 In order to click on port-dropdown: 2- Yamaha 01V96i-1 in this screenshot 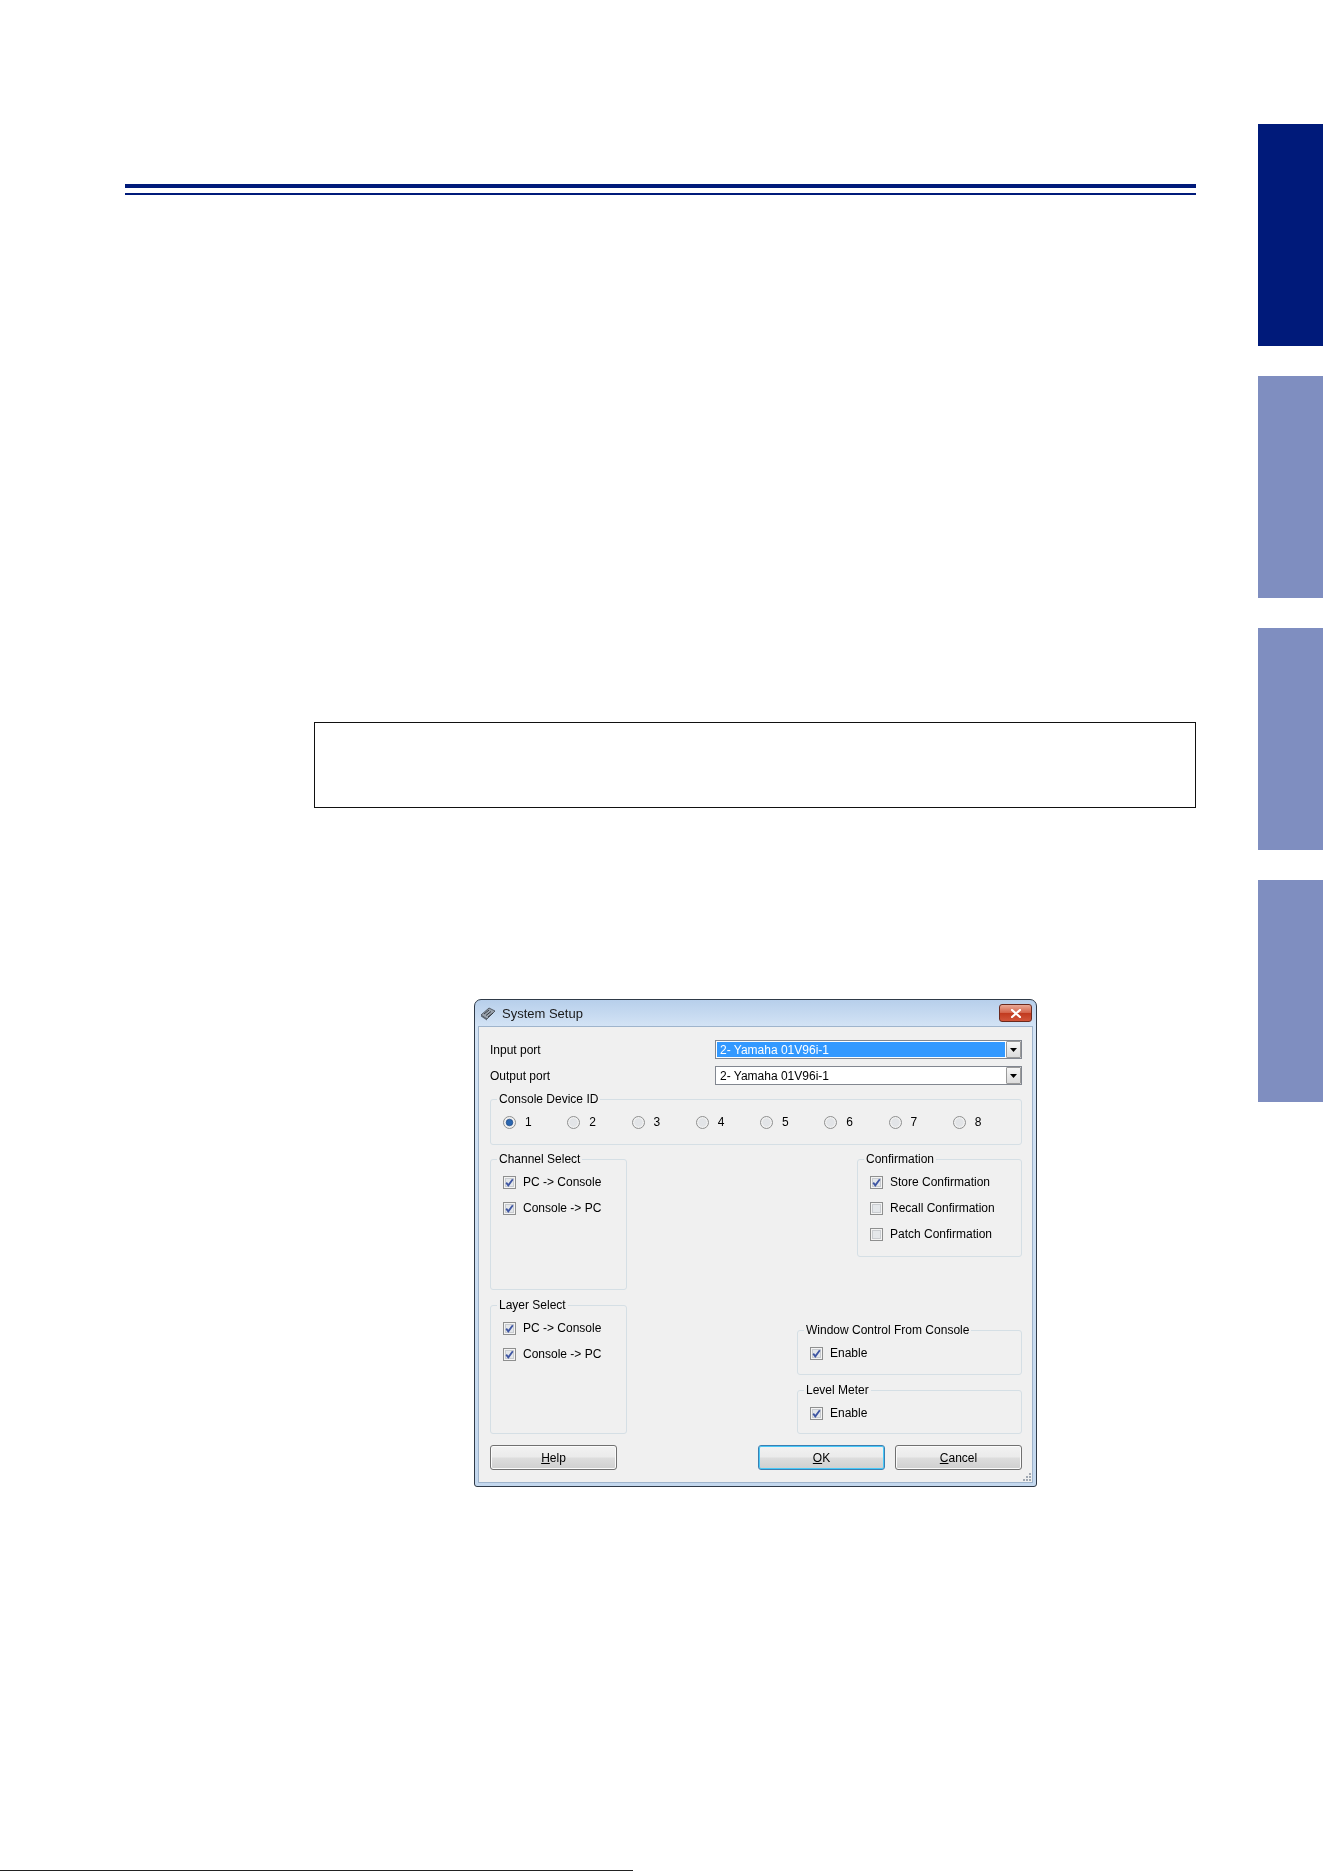, I will do `click(868, 1075)`.